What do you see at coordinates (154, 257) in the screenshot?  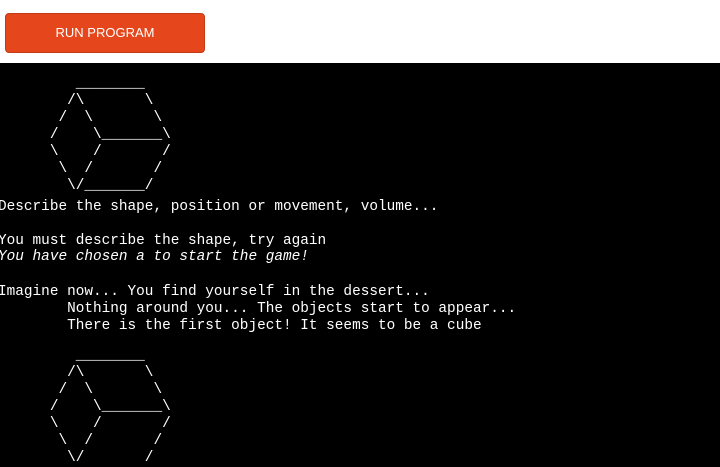 I see `terminal-line: You have chosen a to start the game!` at bounding box center [154, 257].